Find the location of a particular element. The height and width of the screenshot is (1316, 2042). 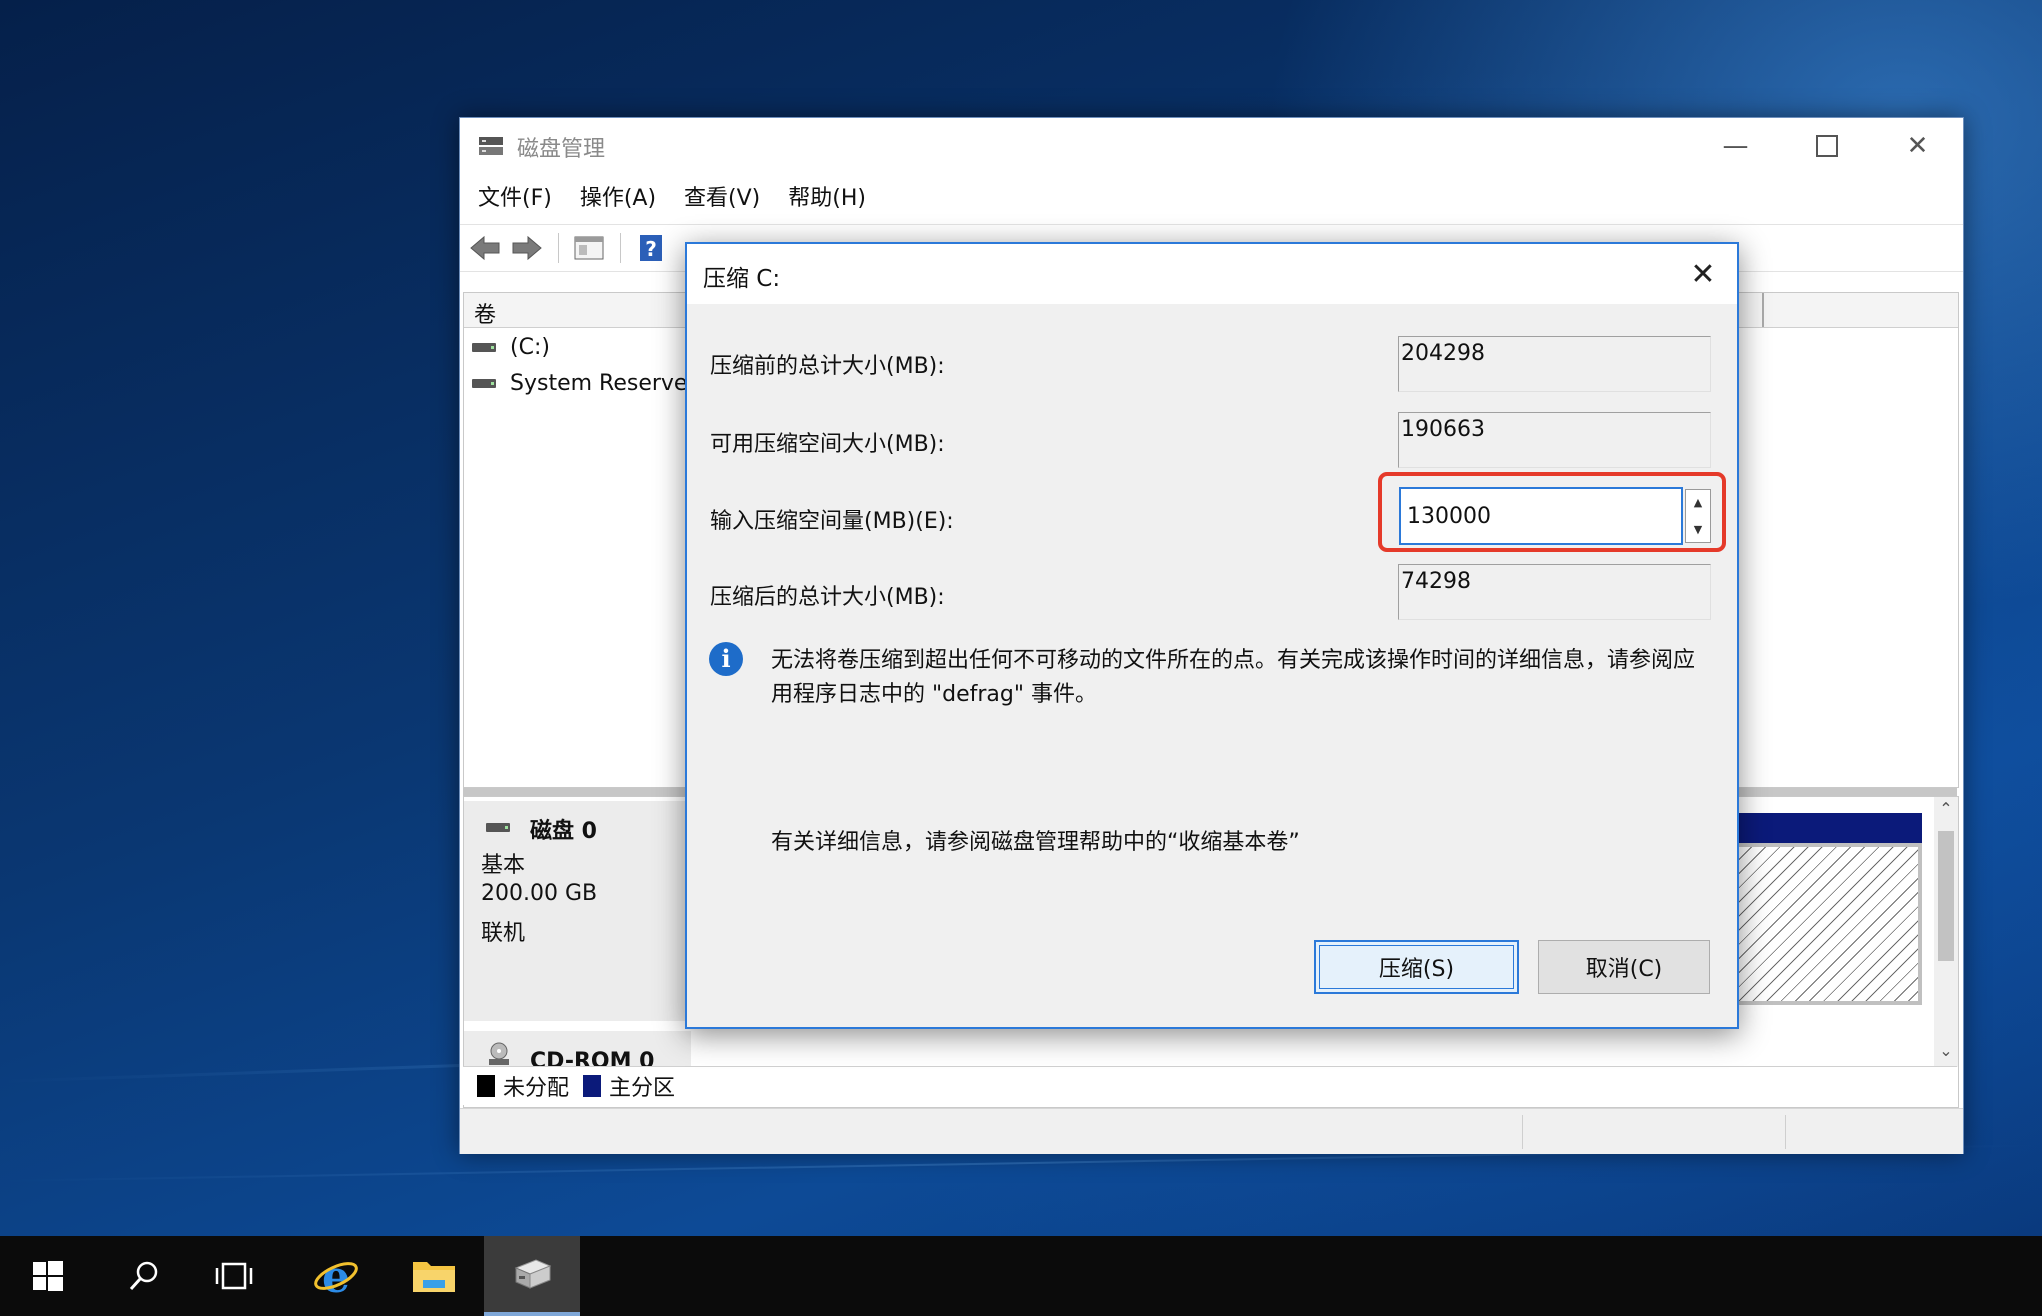

available-label: 可用压缩空间大小(MB): is located at coordinates (827, 444).